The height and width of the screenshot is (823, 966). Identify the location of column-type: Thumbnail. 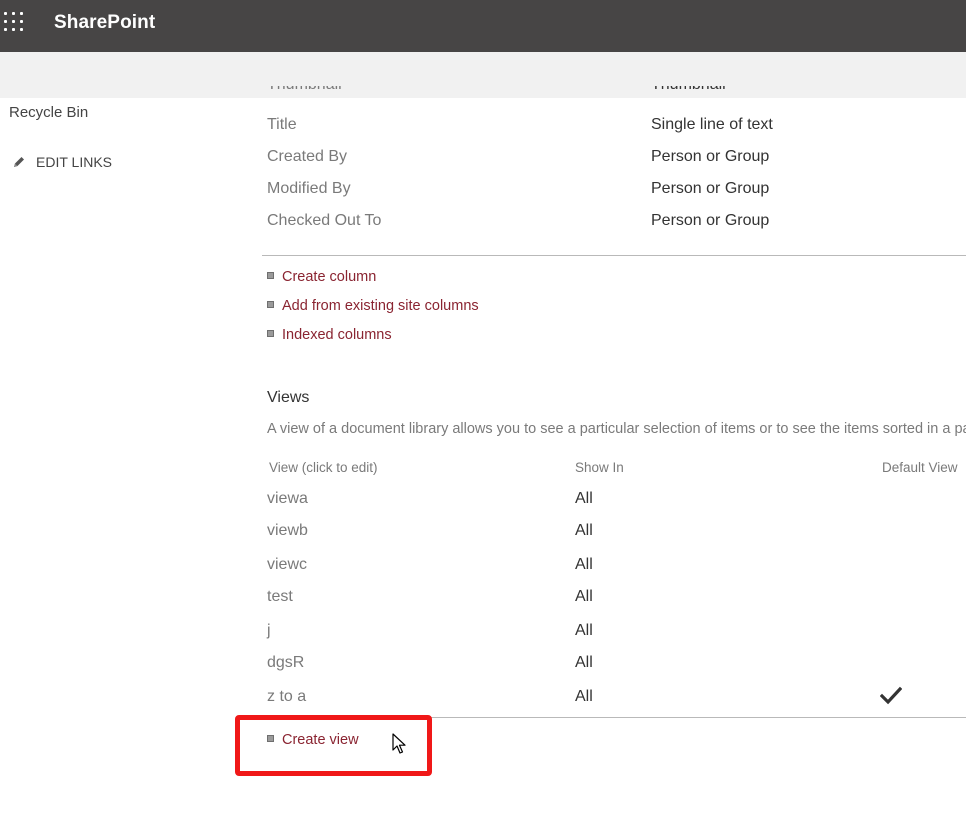
(688, 90).